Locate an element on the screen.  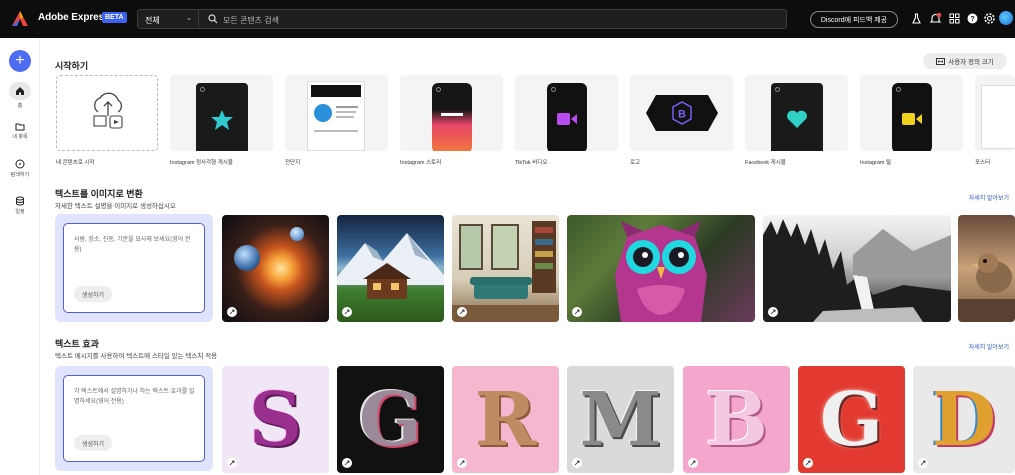
rail-item-my-items-label: 내 항목 is located at coordinates (20, 137).